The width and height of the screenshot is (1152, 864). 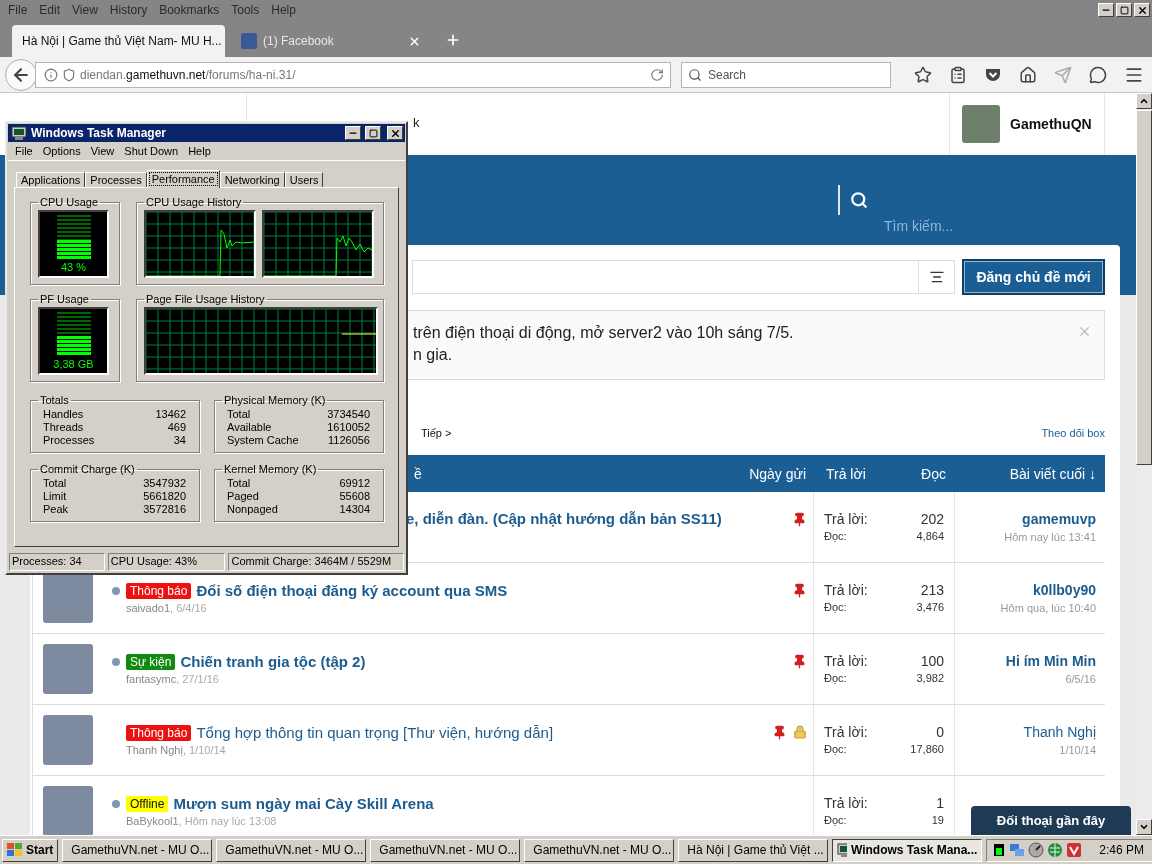 I want to click on thread-title: Chiến tranh gia tộc (tập 2), so click(x=273, y=661).